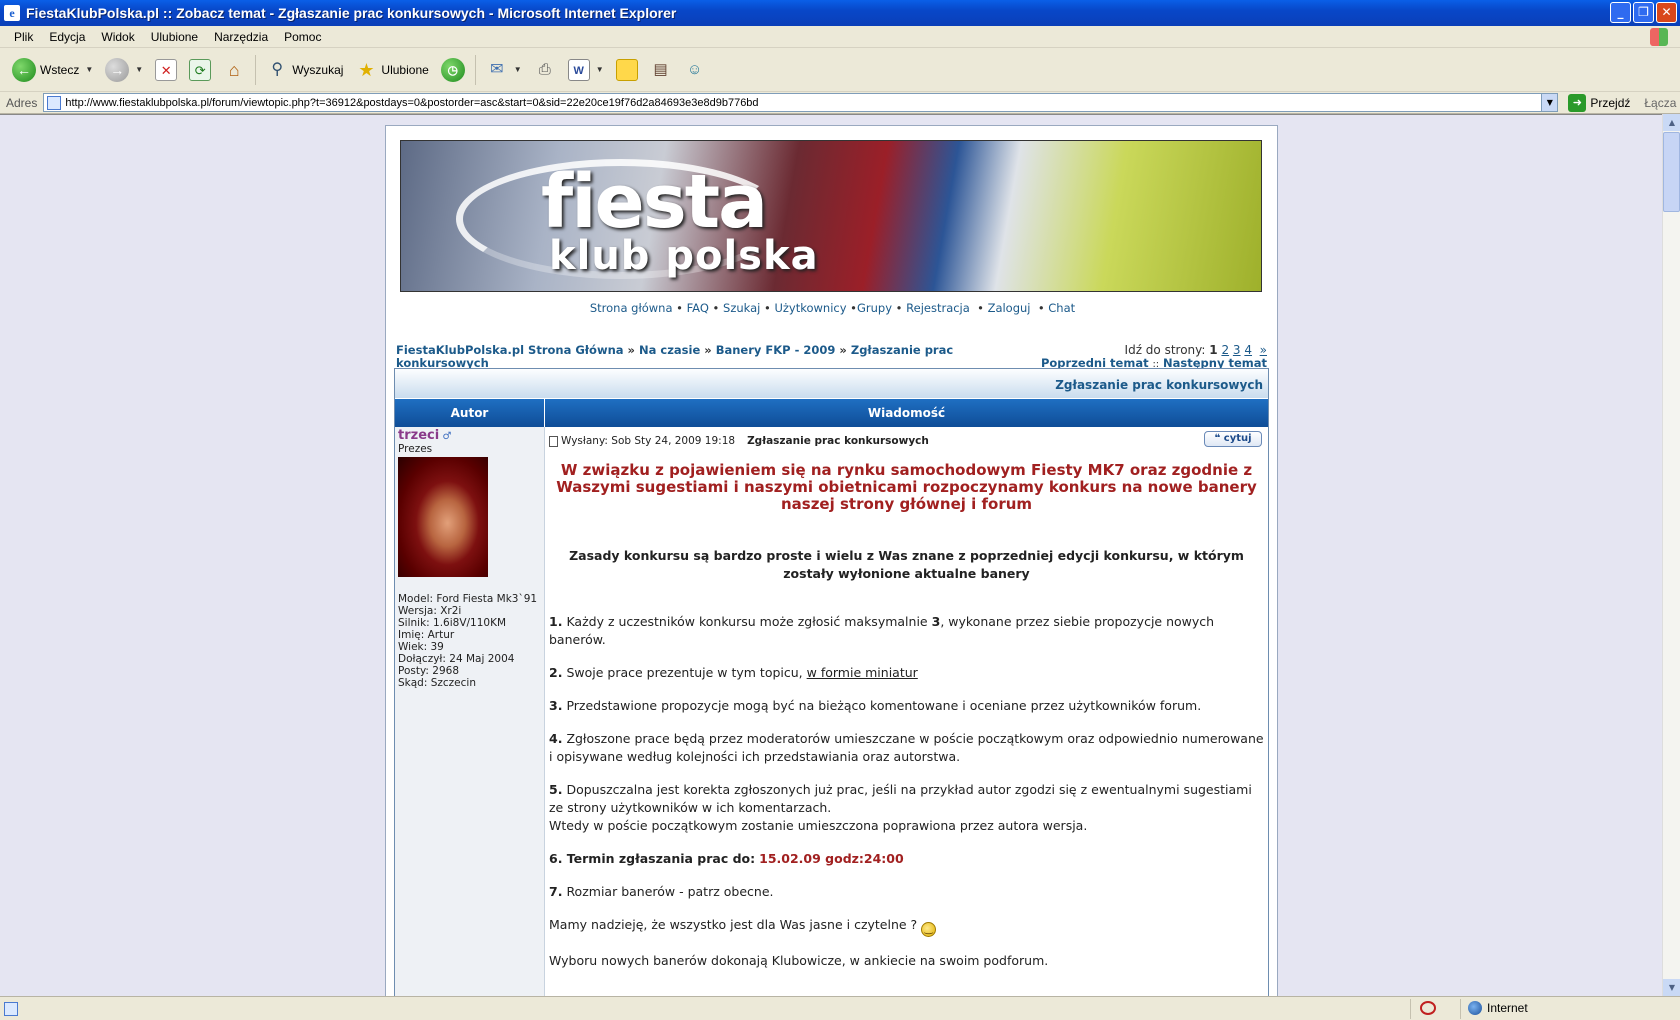 This screenshot has width=1680, height=1020. What do you see at coordinates (1671, 555) in the screenshot?
I see `vertical-scrollbar: ▲ ▼` at bounding box center [1671, 555].